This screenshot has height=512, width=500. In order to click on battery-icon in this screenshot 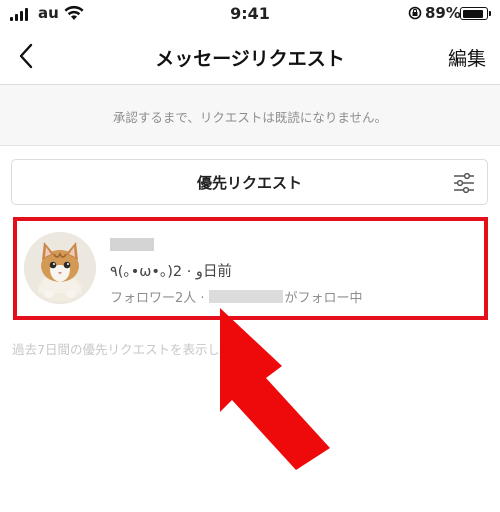, I will do `click(475, 13)`.